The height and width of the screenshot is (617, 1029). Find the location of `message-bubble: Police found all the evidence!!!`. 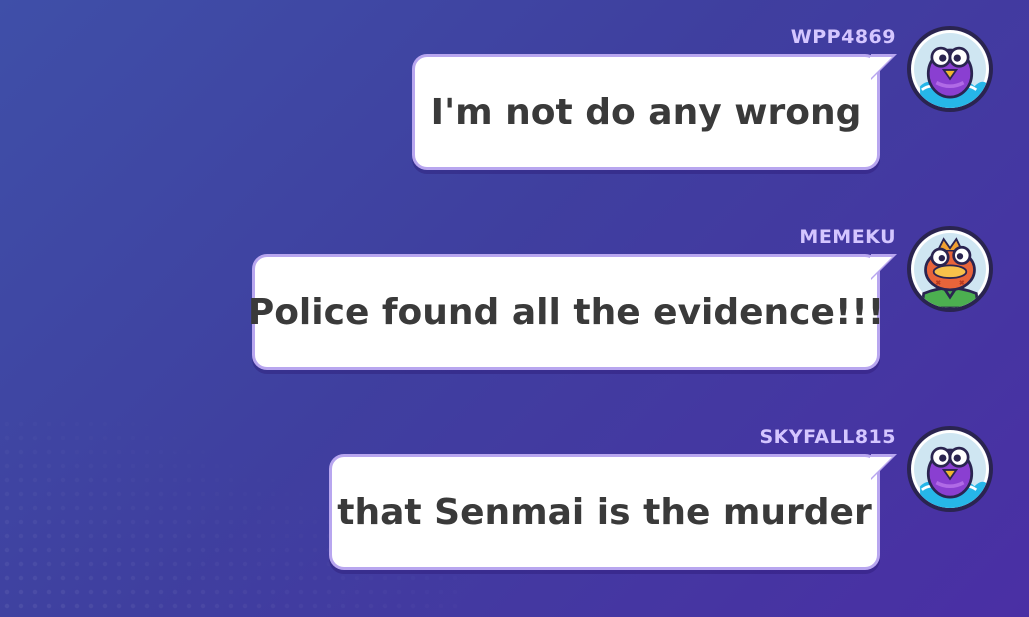

message-bubble: Police found all the evidence!!! is located at coordinates (572, 310).